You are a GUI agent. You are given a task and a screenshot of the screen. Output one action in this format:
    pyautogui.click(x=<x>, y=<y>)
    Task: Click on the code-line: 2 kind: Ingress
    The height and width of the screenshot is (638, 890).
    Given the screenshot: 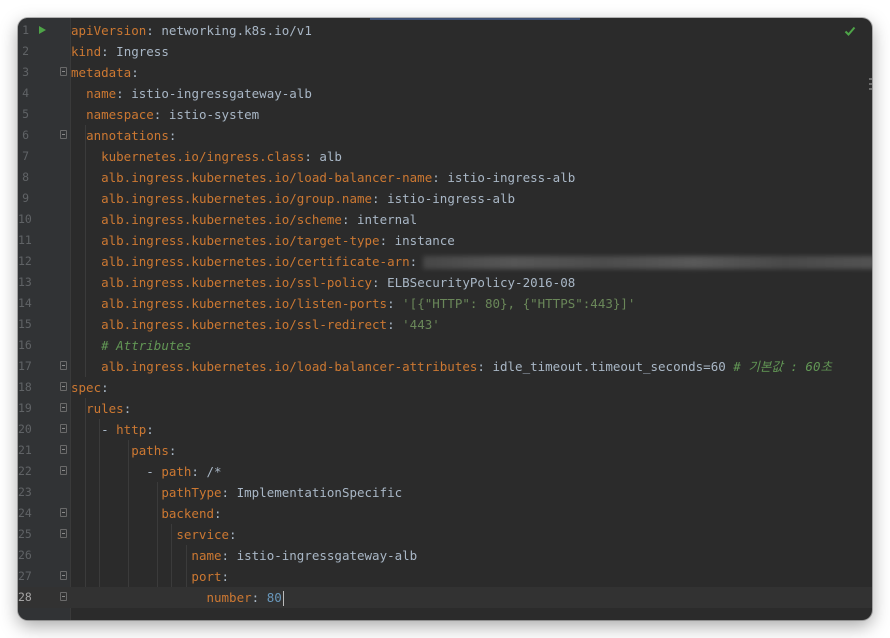 What is the action you would take?
    pyautogui.click(x=445, y=51)
    